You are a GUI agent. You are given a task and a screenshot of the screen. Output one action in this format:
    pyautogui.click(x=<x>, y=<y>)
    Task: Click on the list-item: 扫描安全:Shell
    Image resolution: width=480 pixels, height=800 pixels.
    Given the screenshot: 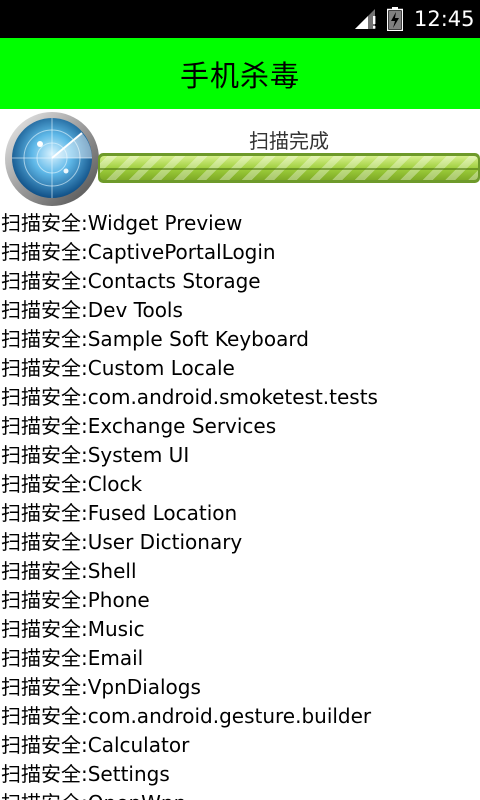 What is the action you would take?
    pyautogui.click(x=69, y=571)
    